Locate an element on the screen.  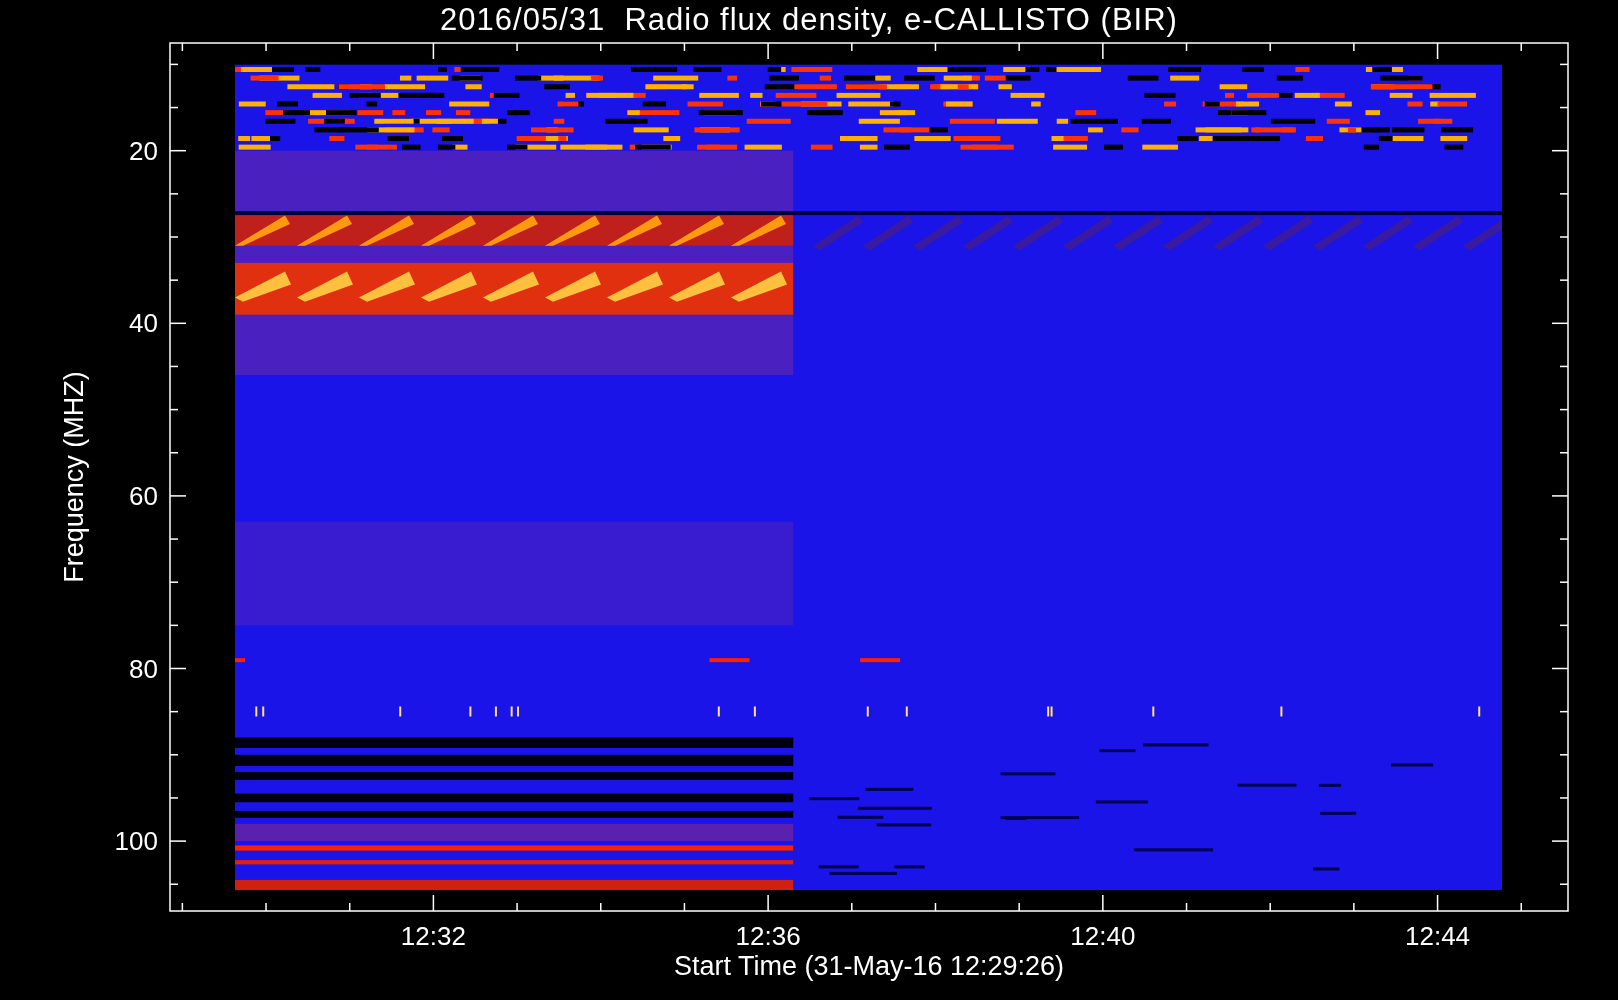
y-tick-label: 20 is located at coordinates (143, 150).